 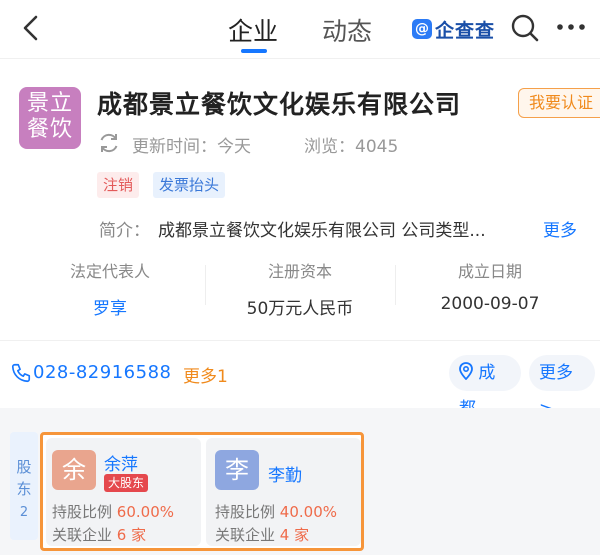 I want to click on tab-dynamics: 动态, so click(x=347, y=30).